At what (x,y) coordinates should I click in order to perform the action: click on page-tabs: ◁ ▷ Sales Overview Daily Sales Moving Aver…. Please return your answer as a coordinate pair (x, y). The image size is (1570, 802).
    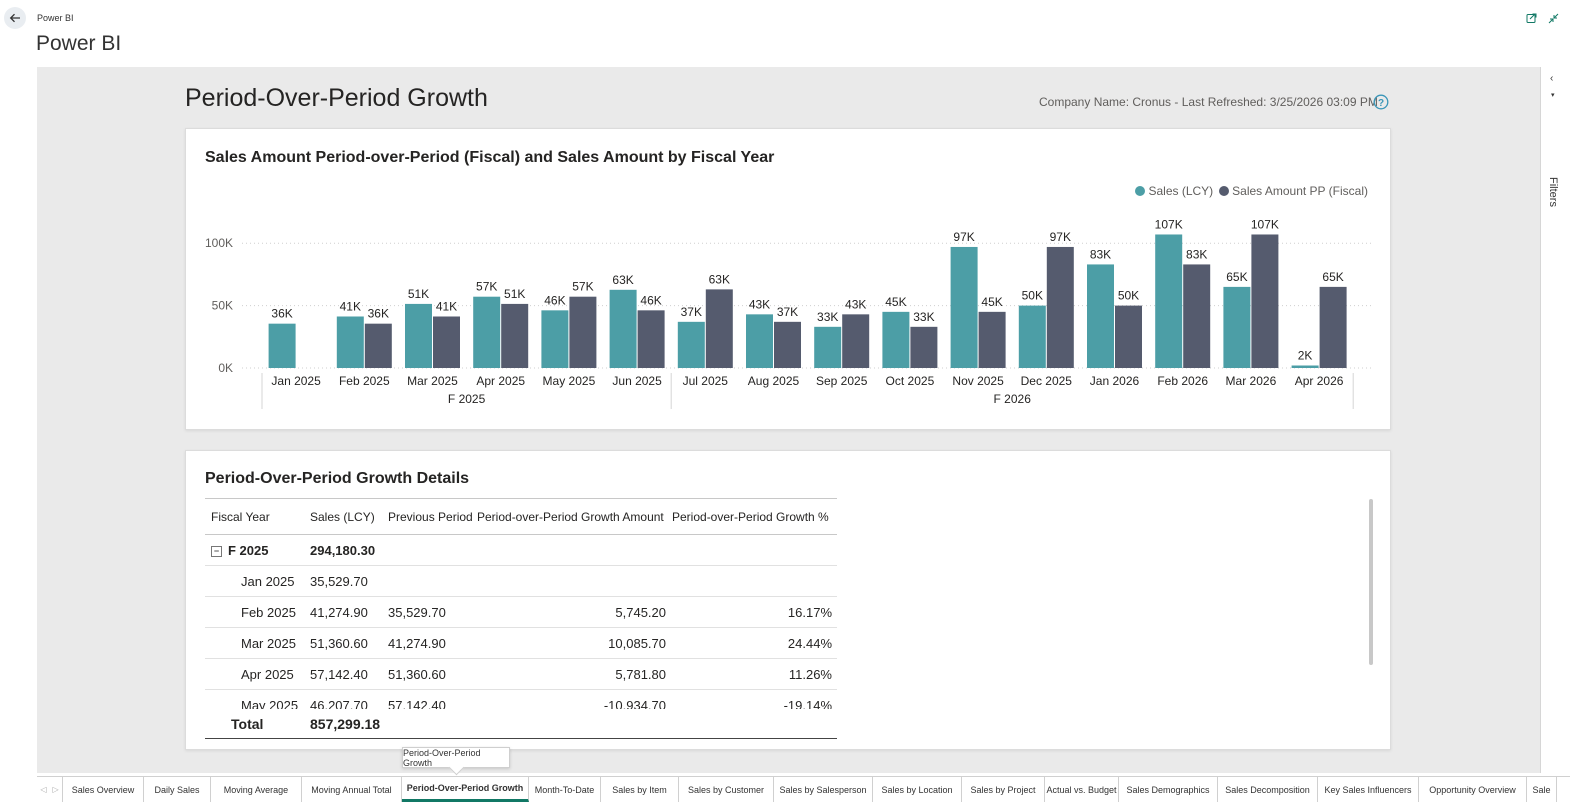
    Looking at the image, I should click on (803, 789).